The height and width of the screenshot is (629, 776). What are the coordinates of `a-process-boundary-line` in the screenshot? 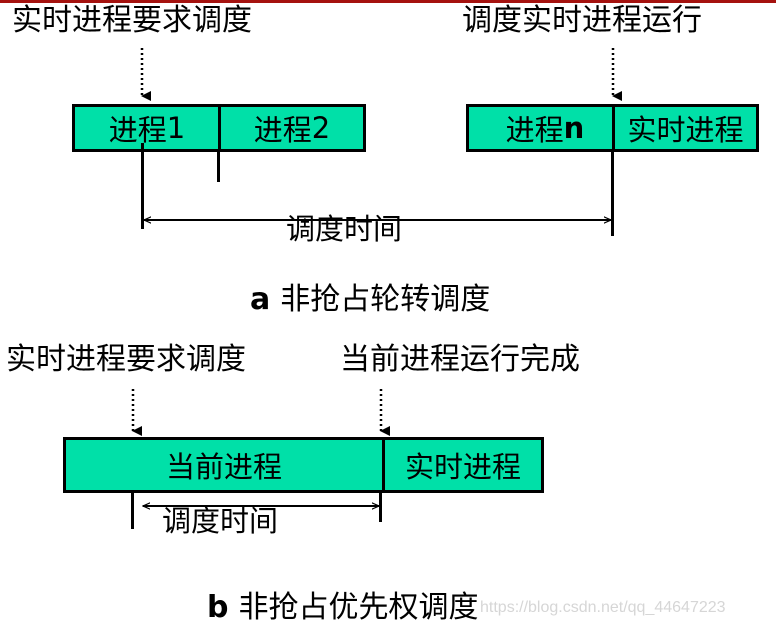 It's located at (218, 166).